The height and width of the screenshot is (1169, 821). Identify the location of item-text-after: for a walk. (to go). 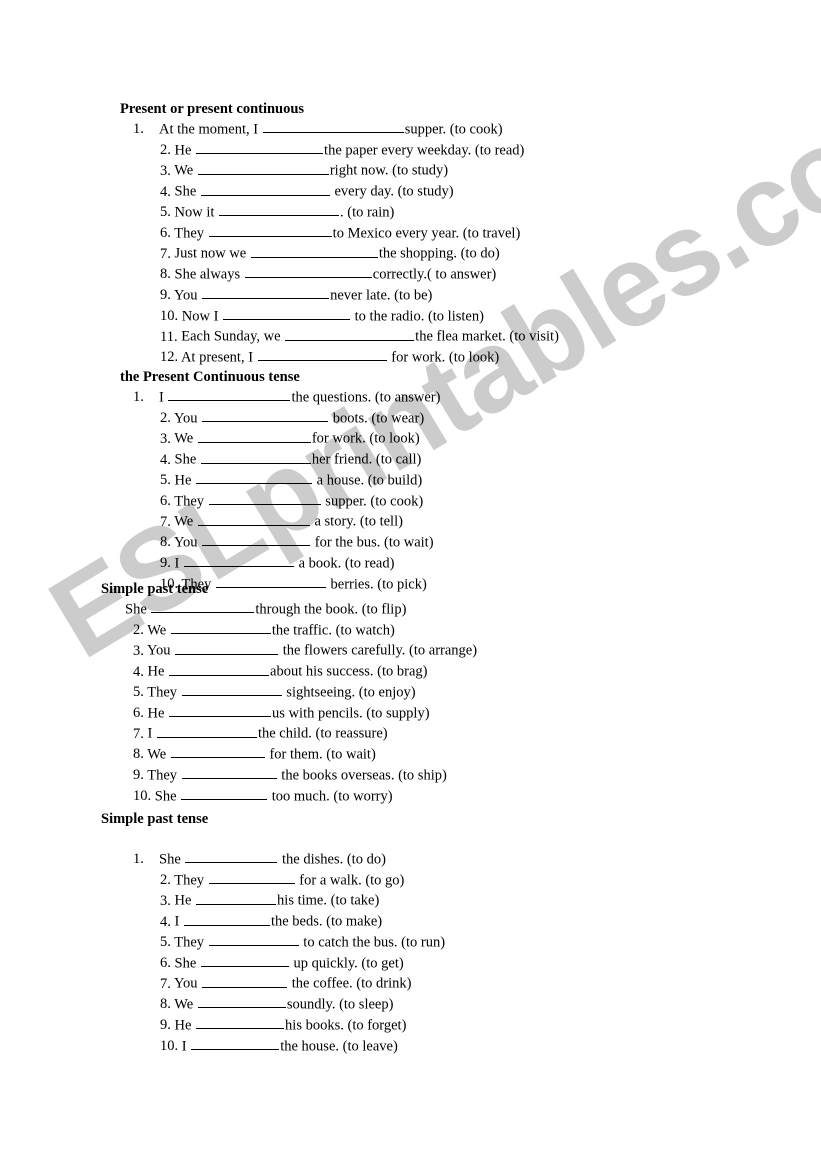
(350, 880).